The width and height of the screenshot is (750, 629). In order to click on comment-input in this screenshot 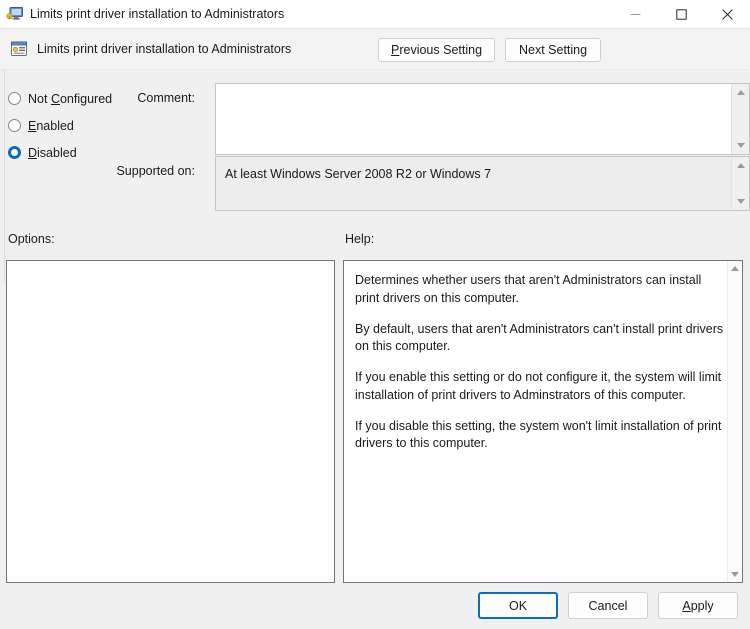, I will do `click(482, 119)`.